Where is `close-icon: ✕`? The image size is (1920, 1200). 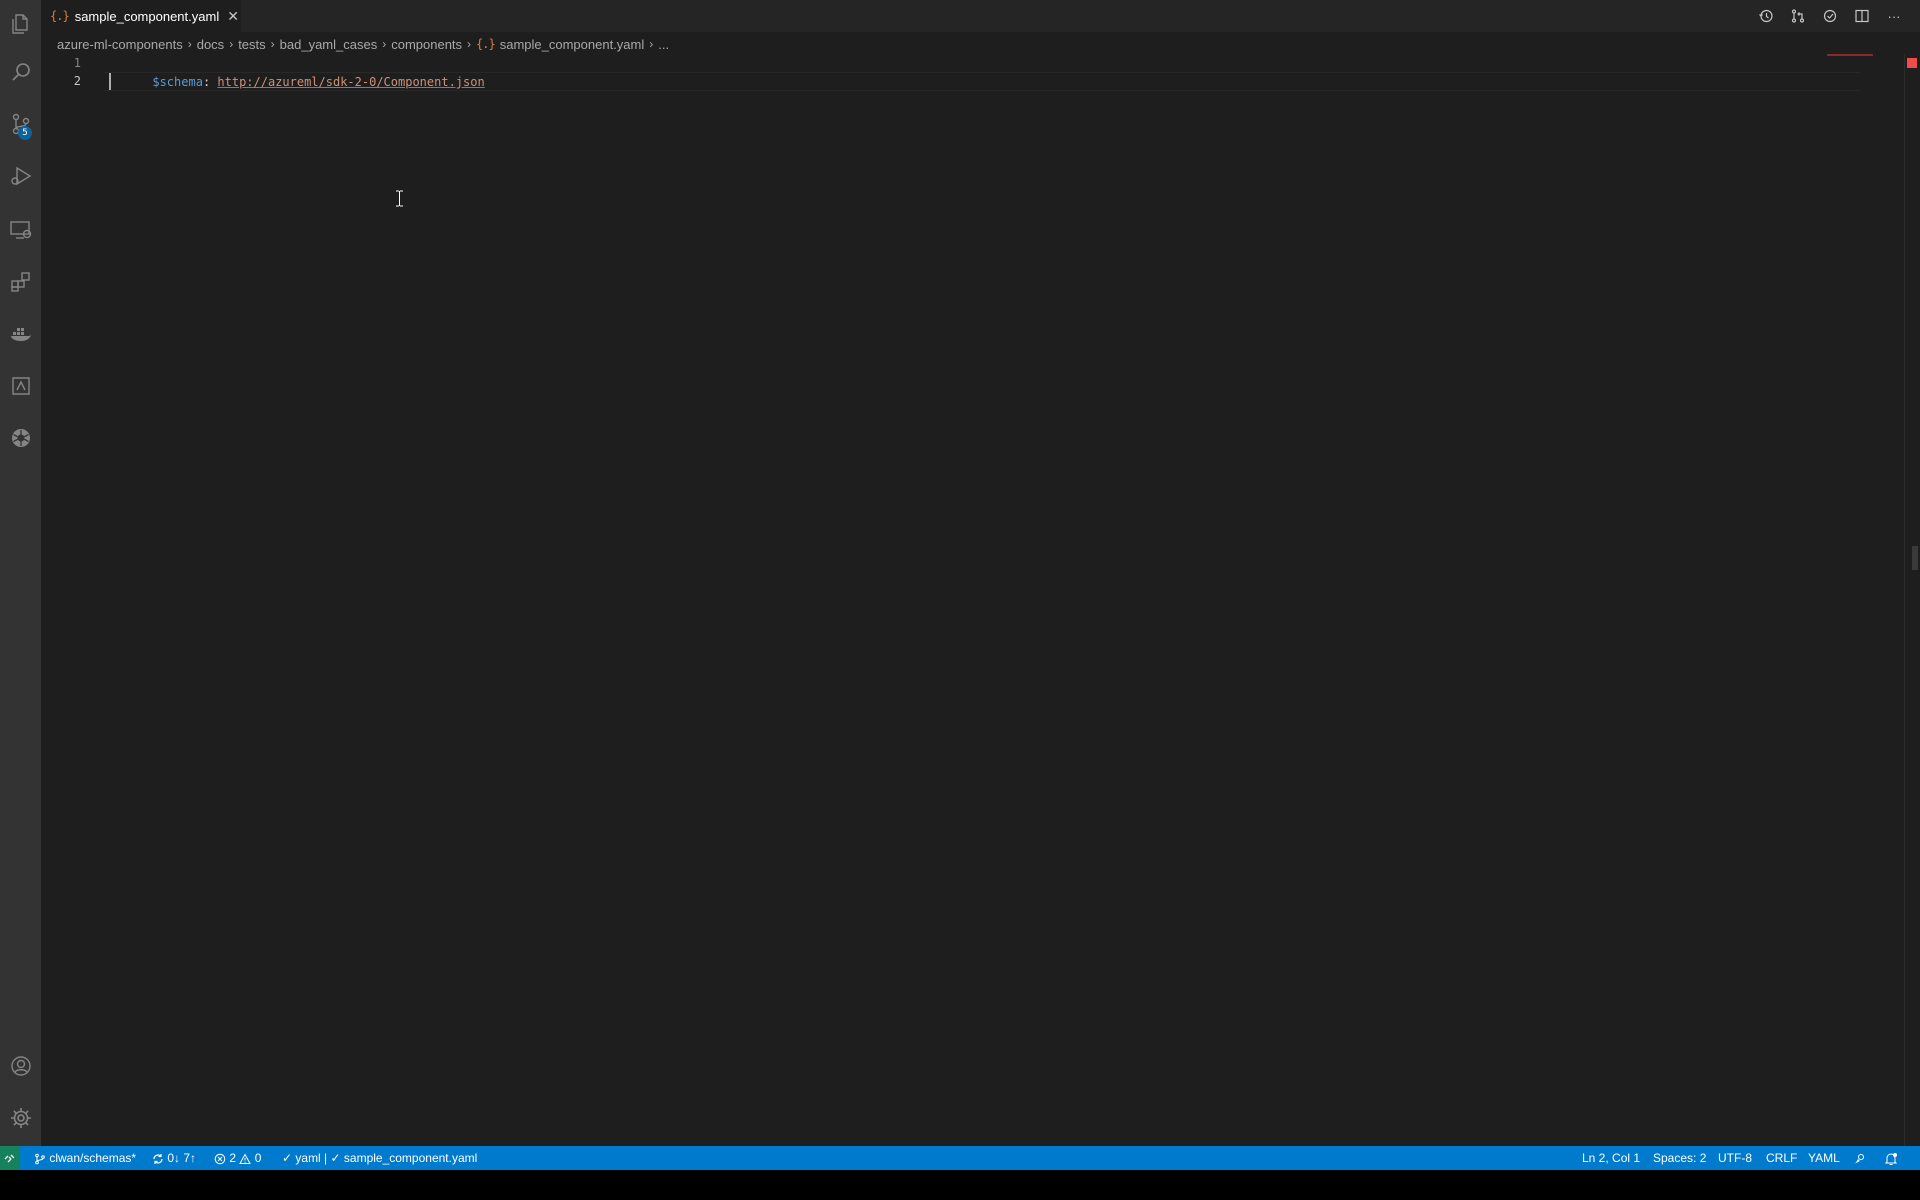
close-icon: ✕ is located at coordinates (233, 16).